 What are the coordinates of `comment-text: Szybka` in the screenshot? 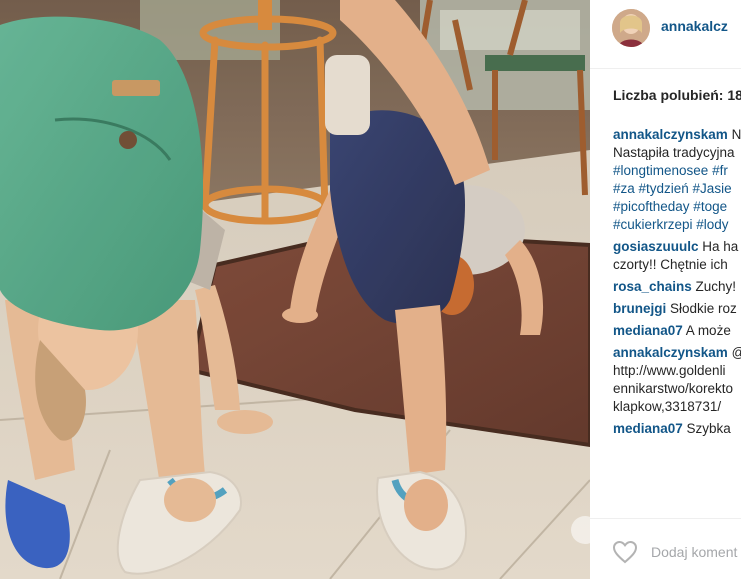 It's located at (706, 428).